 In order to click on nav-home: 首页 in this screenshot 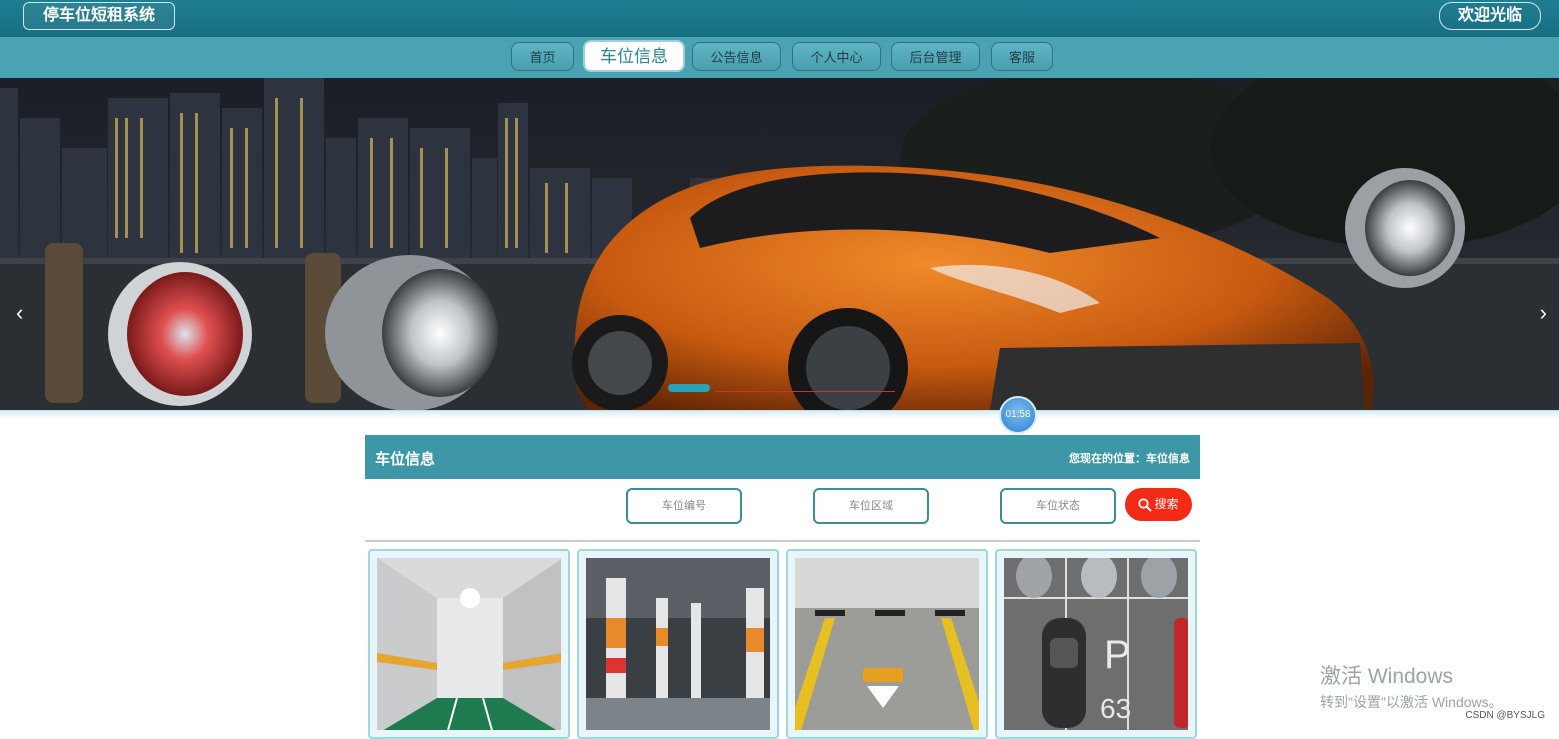, I will do `click(542, 56)`.